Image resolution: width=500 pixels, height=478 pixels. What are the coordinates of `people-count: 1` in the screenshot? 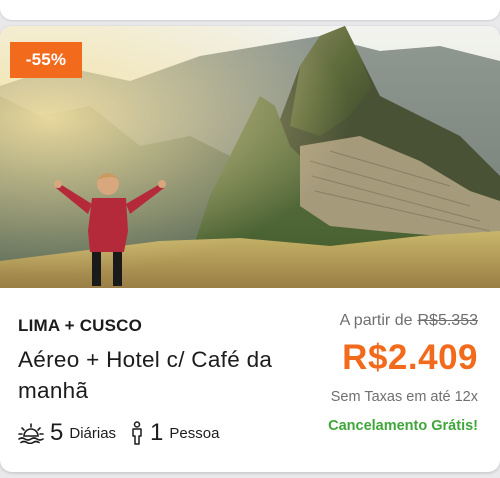 It's located at (157, 432).